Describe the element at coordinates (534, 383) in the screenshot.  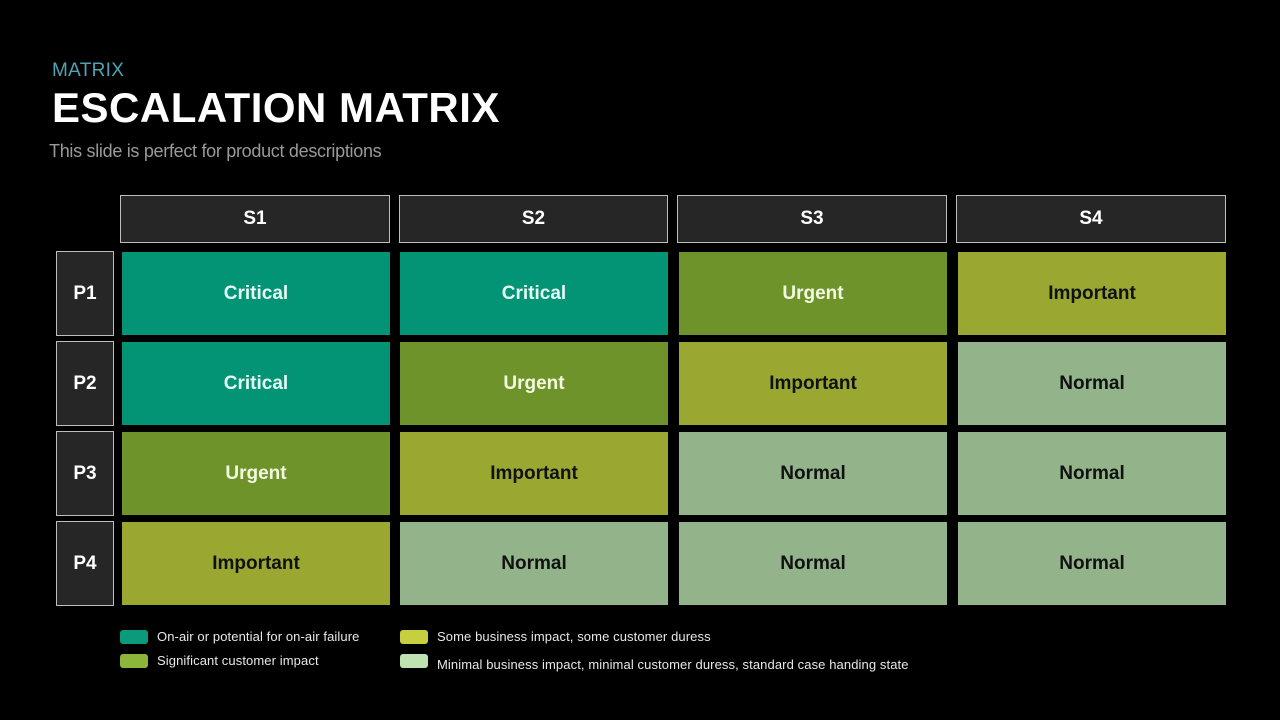
I see `matrix-cell-p2-s2: Urgent` at that location.